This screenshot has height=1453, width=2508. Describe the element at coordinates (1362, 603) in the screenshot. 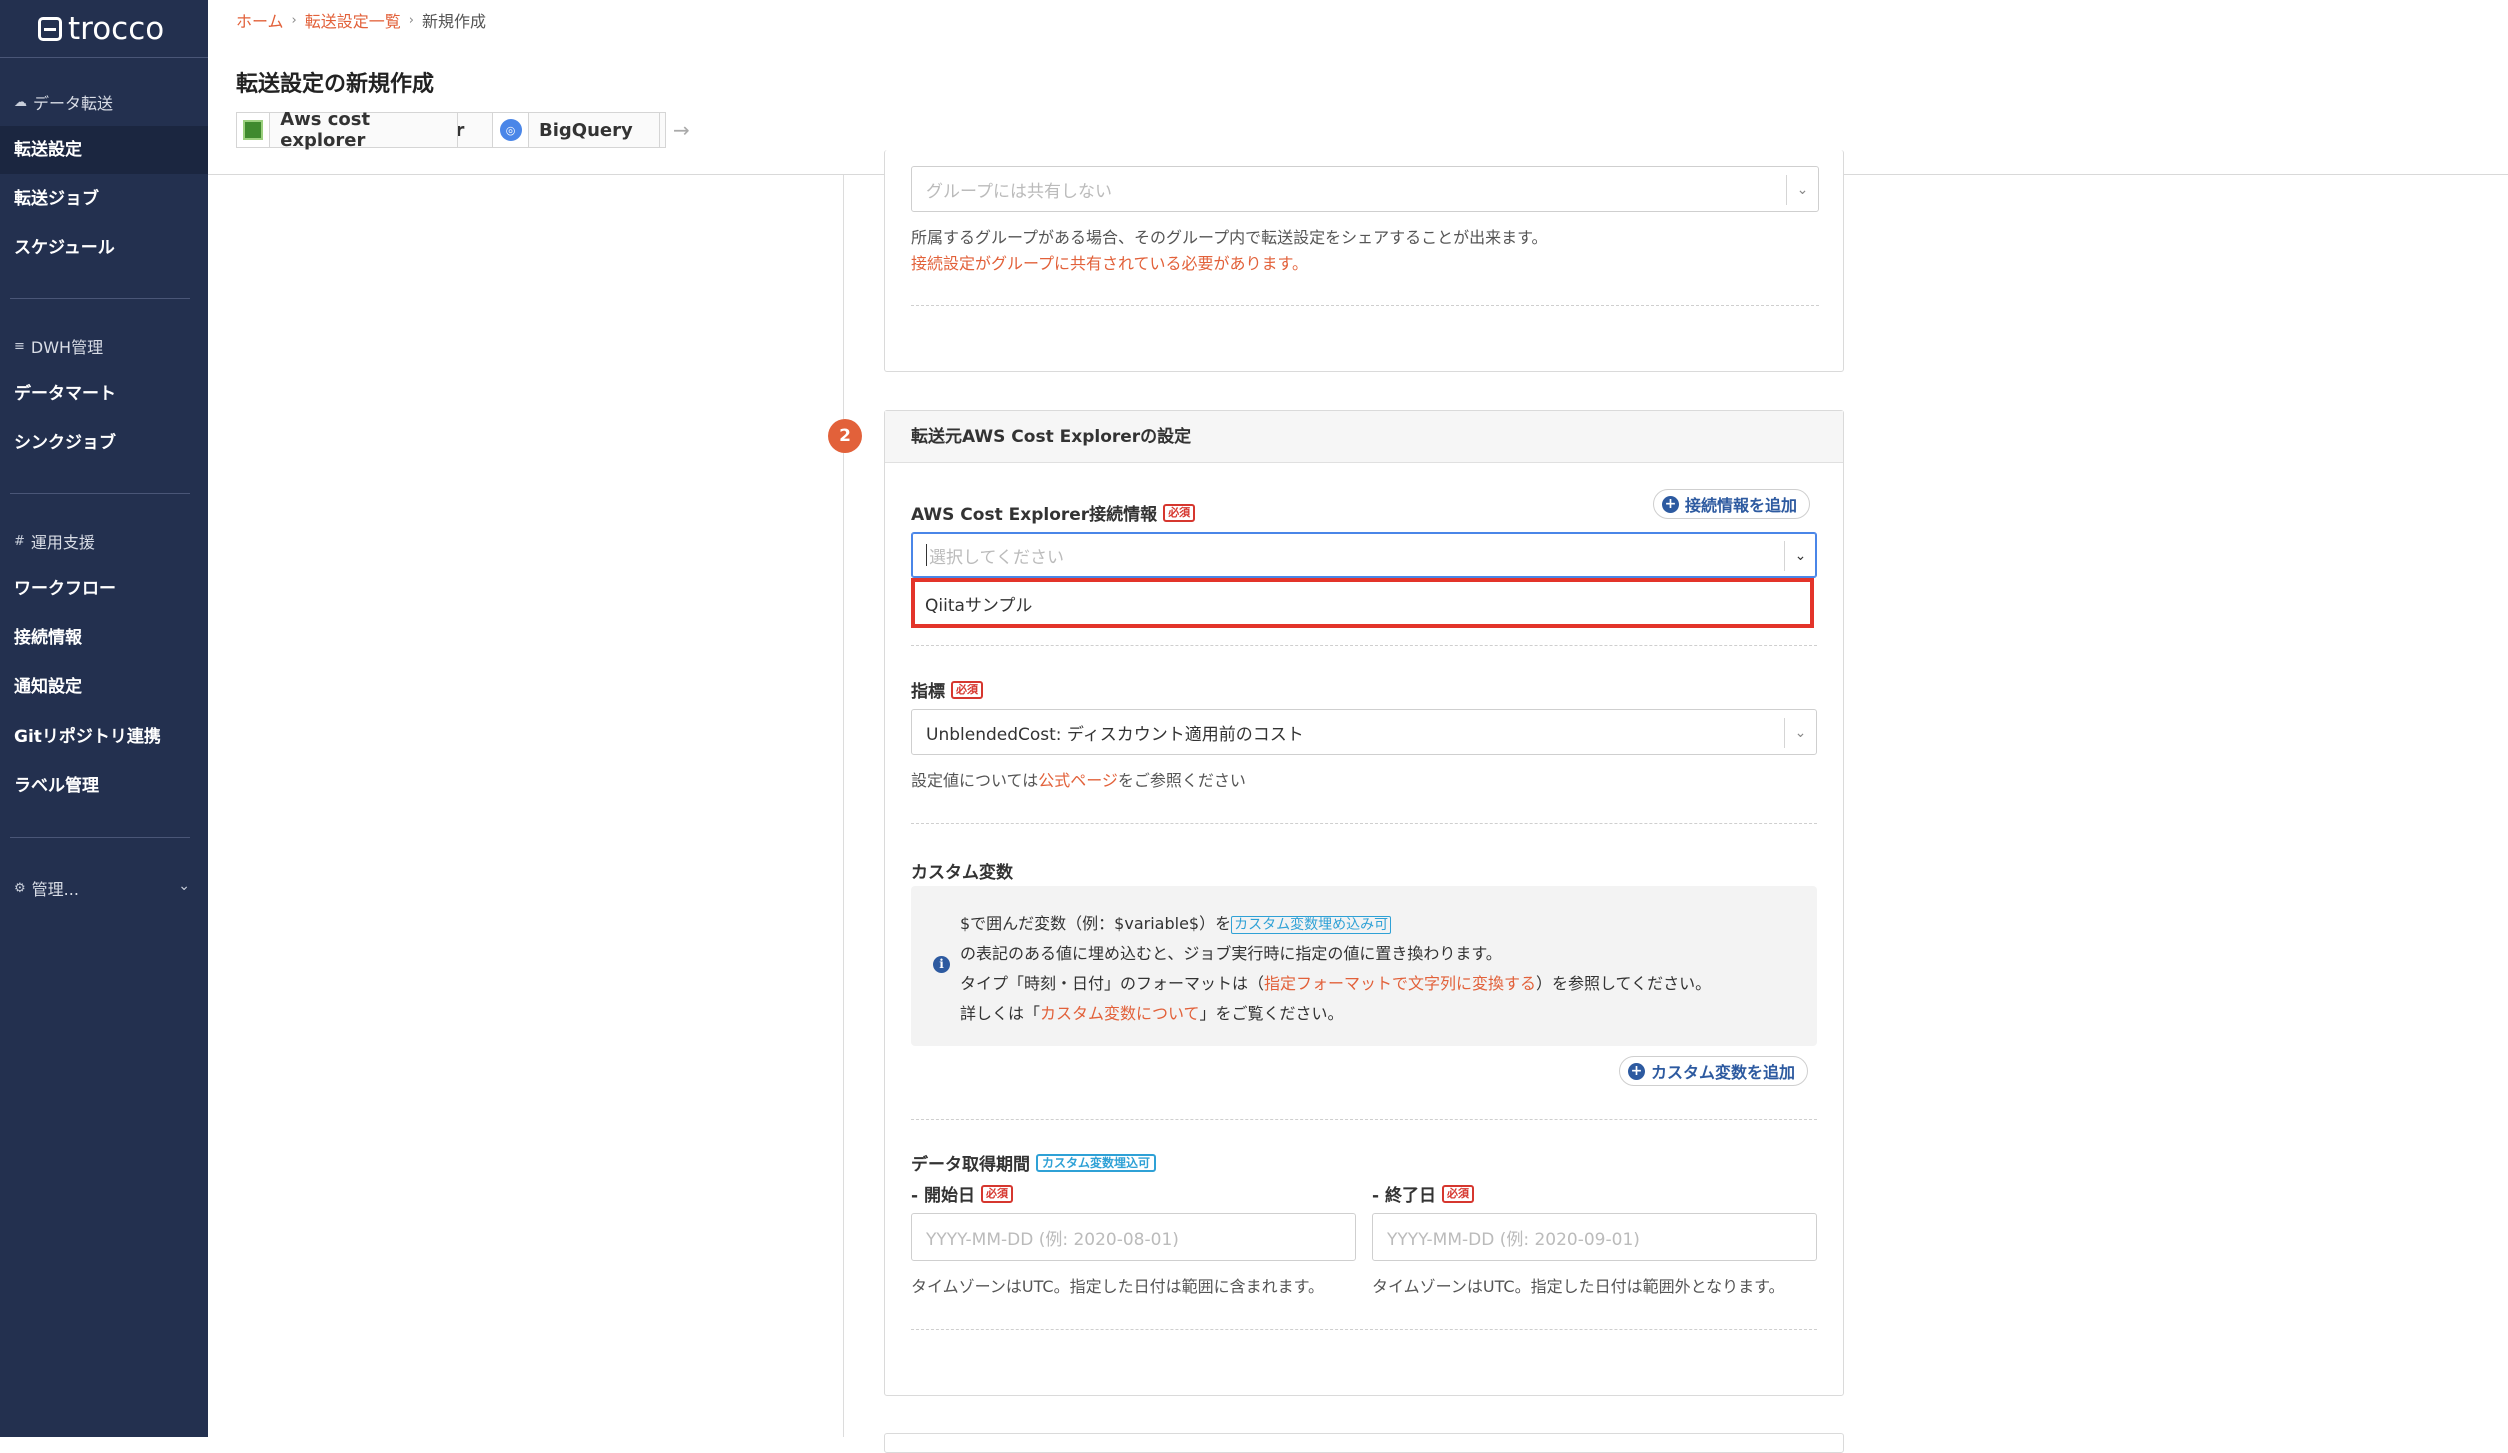

I see `dropdown-option-qiita-sample: Qiitaサンプル` at that location.